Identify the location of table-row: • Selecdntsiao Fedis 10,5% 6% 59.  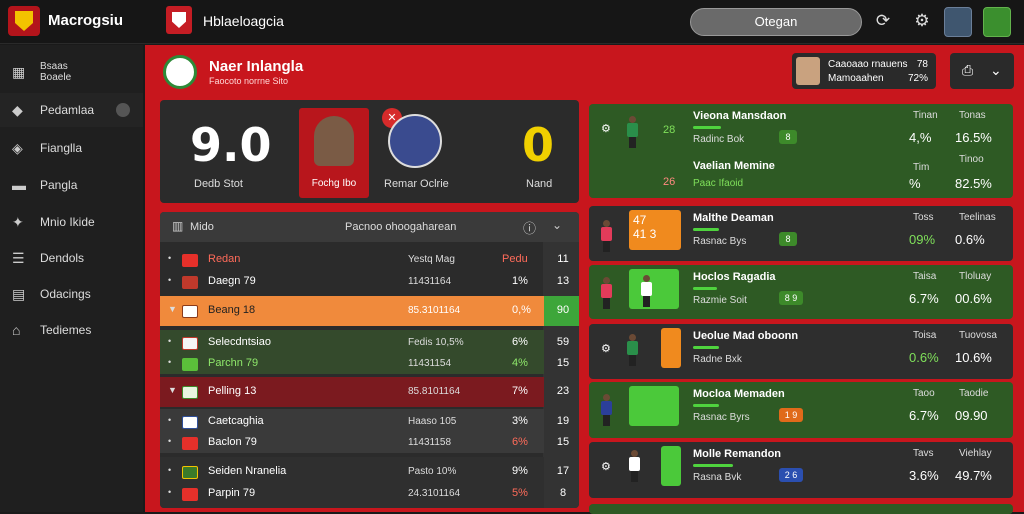
(364, 343).